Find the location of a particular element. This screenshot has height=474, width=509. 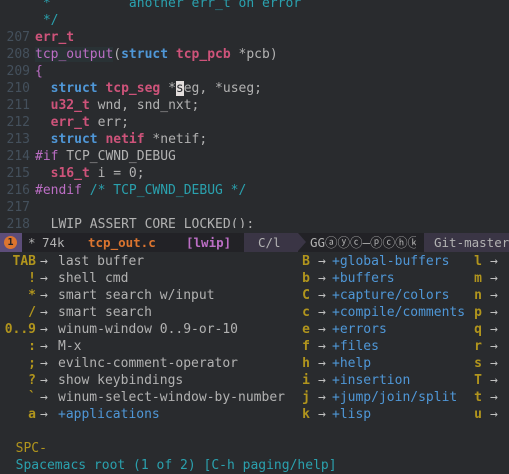

which-key-command: last buffer is located at coordinates (101, 261).